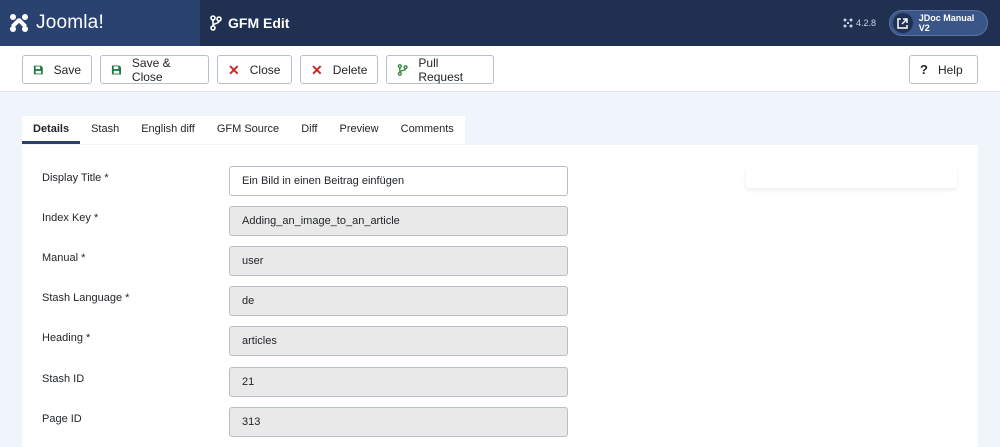 This screenshot has width=1000, height=447. What do you see at coordinates (63, 379) in the screenshot?
I see `stash-id-label: Stash ID` at bounding box center [63, 379].